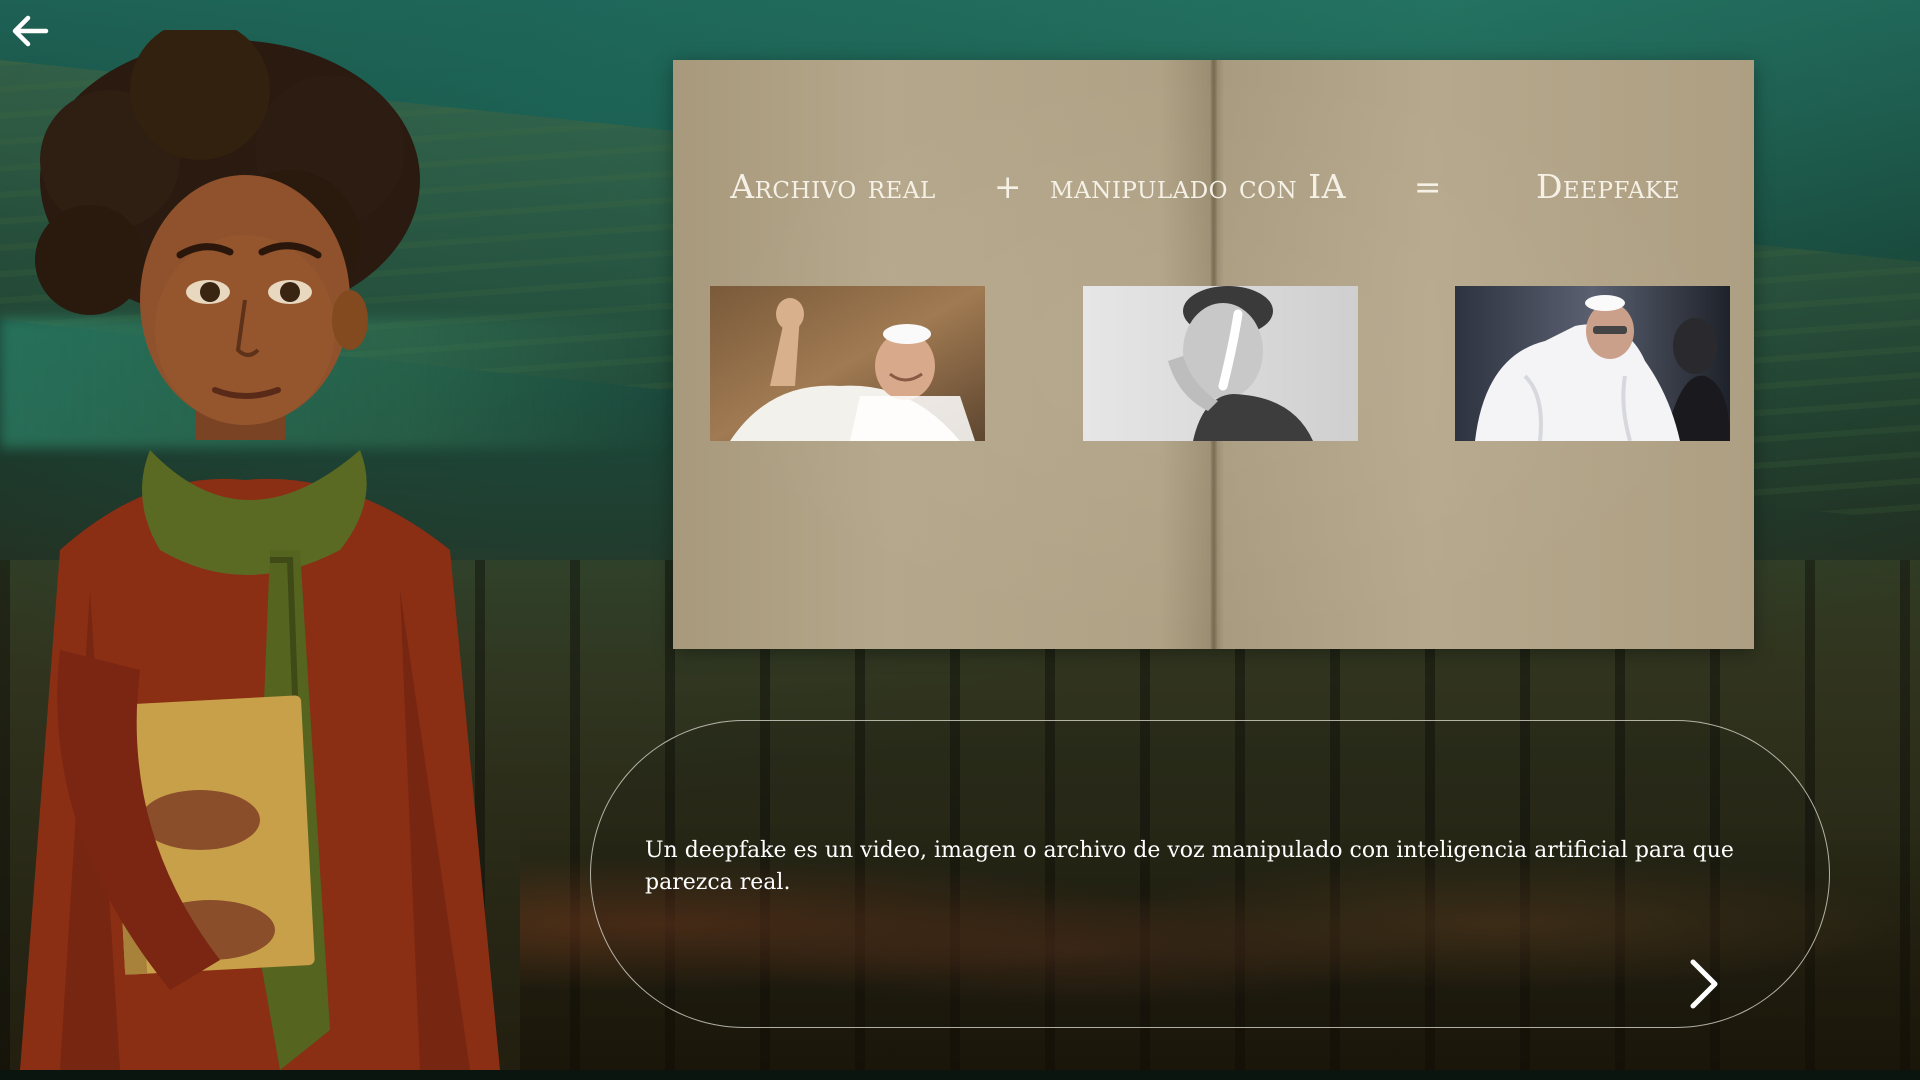 The width and height of the screenshot is (1920, 1080). Describe the element at coordinates (1428, 186) in the screenshot. I see `equation-equals-sign: =` at that location.